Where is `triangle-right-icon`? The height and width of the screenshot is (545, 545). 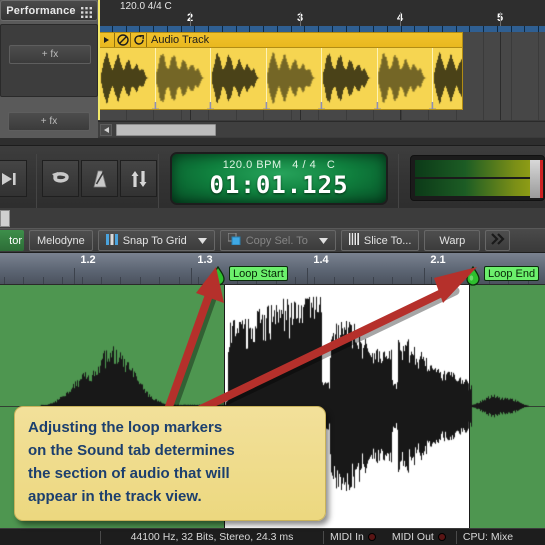 triangle-right-icon is located at coordinates (106, 40).